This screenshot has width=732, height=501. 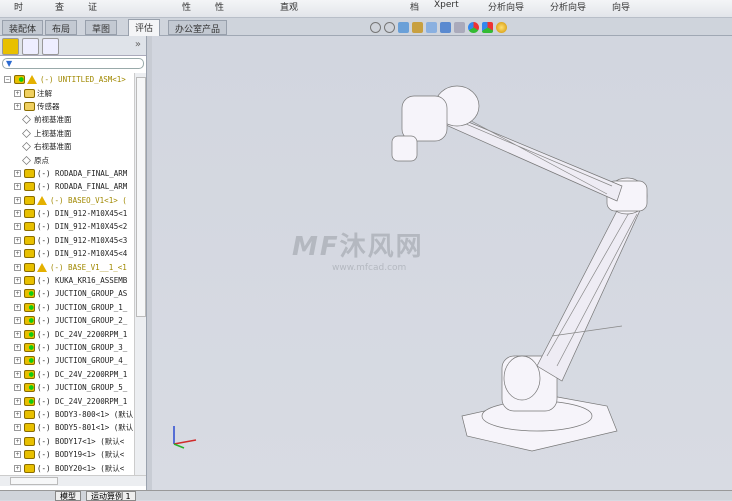 I want to click on tree-item: 前视基准面, so click(x=67, y=119).